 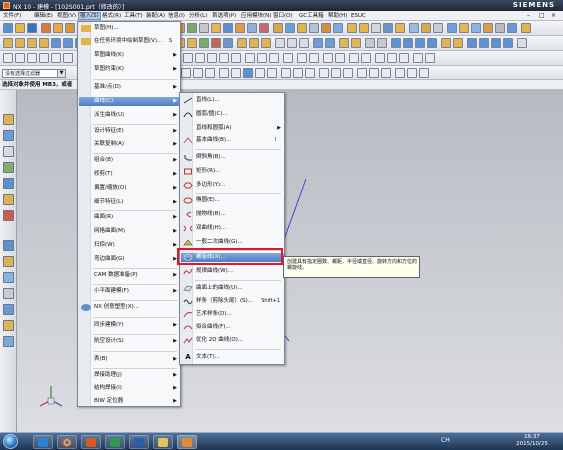 I want to click on menu-format: 格式(R), so click(x=111, y=16).